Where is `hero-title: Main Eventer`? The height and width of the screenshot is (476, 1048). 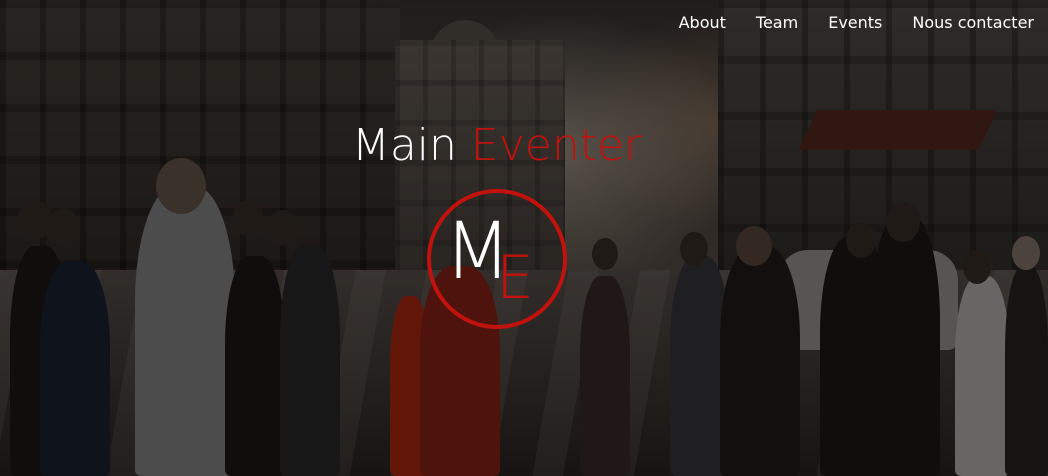 hero-title: Main Eventer is located at coordinates (497, 146).